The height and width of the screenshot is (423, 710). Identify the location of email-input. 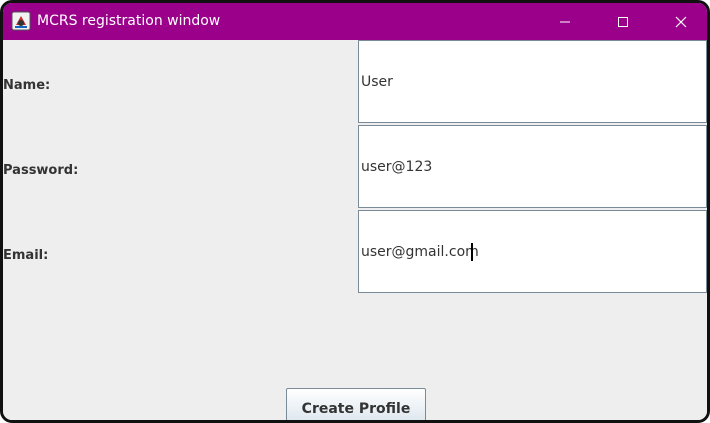
(532, 251).